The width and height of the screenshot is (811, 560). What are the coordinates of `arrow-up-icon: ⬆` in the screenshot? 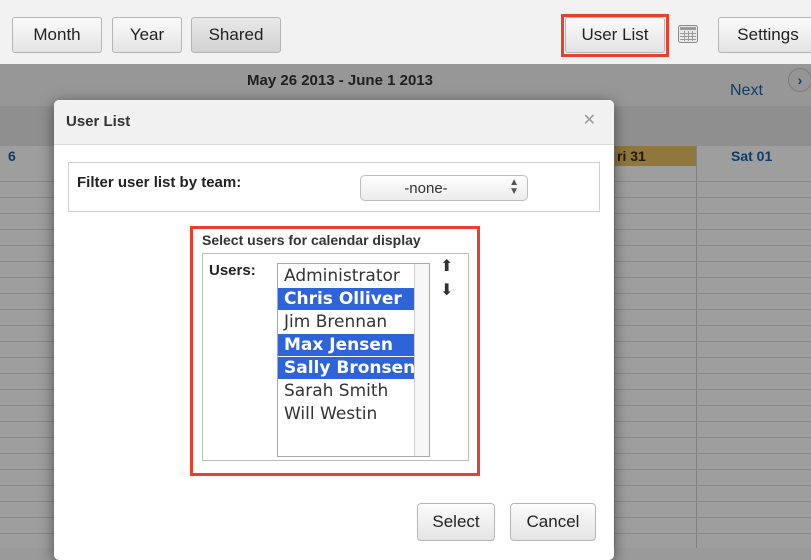 It's located at (446, 266).